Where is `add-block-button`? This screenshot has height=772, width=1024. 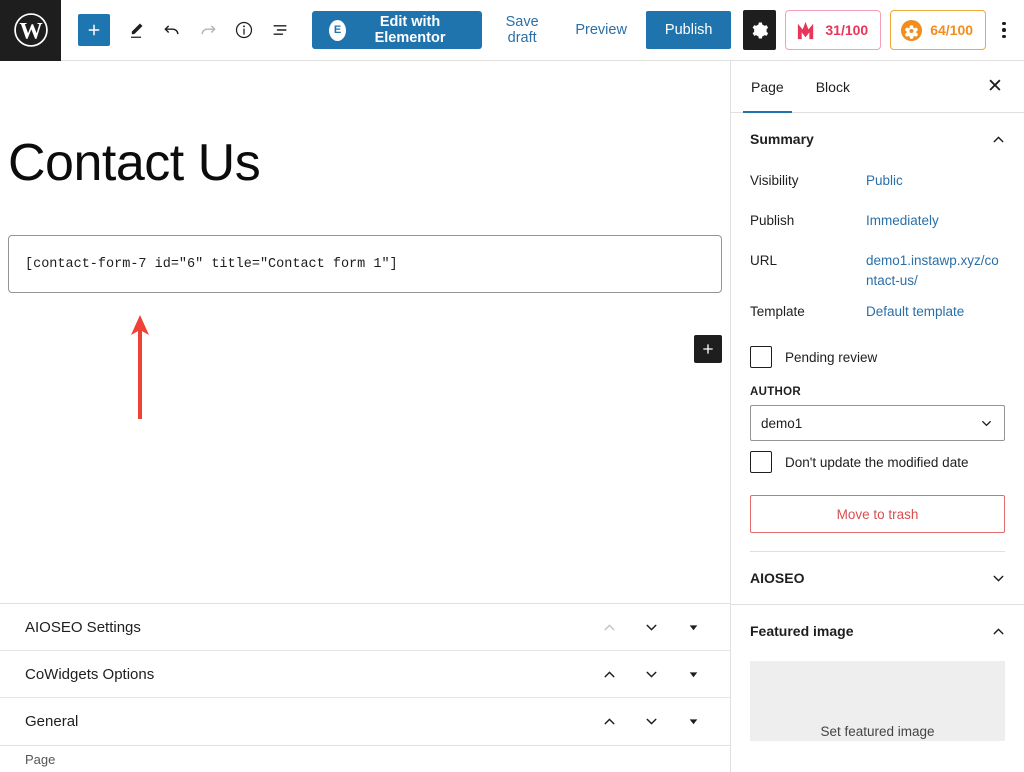
add-block-button is located at coordinates (94, 30).